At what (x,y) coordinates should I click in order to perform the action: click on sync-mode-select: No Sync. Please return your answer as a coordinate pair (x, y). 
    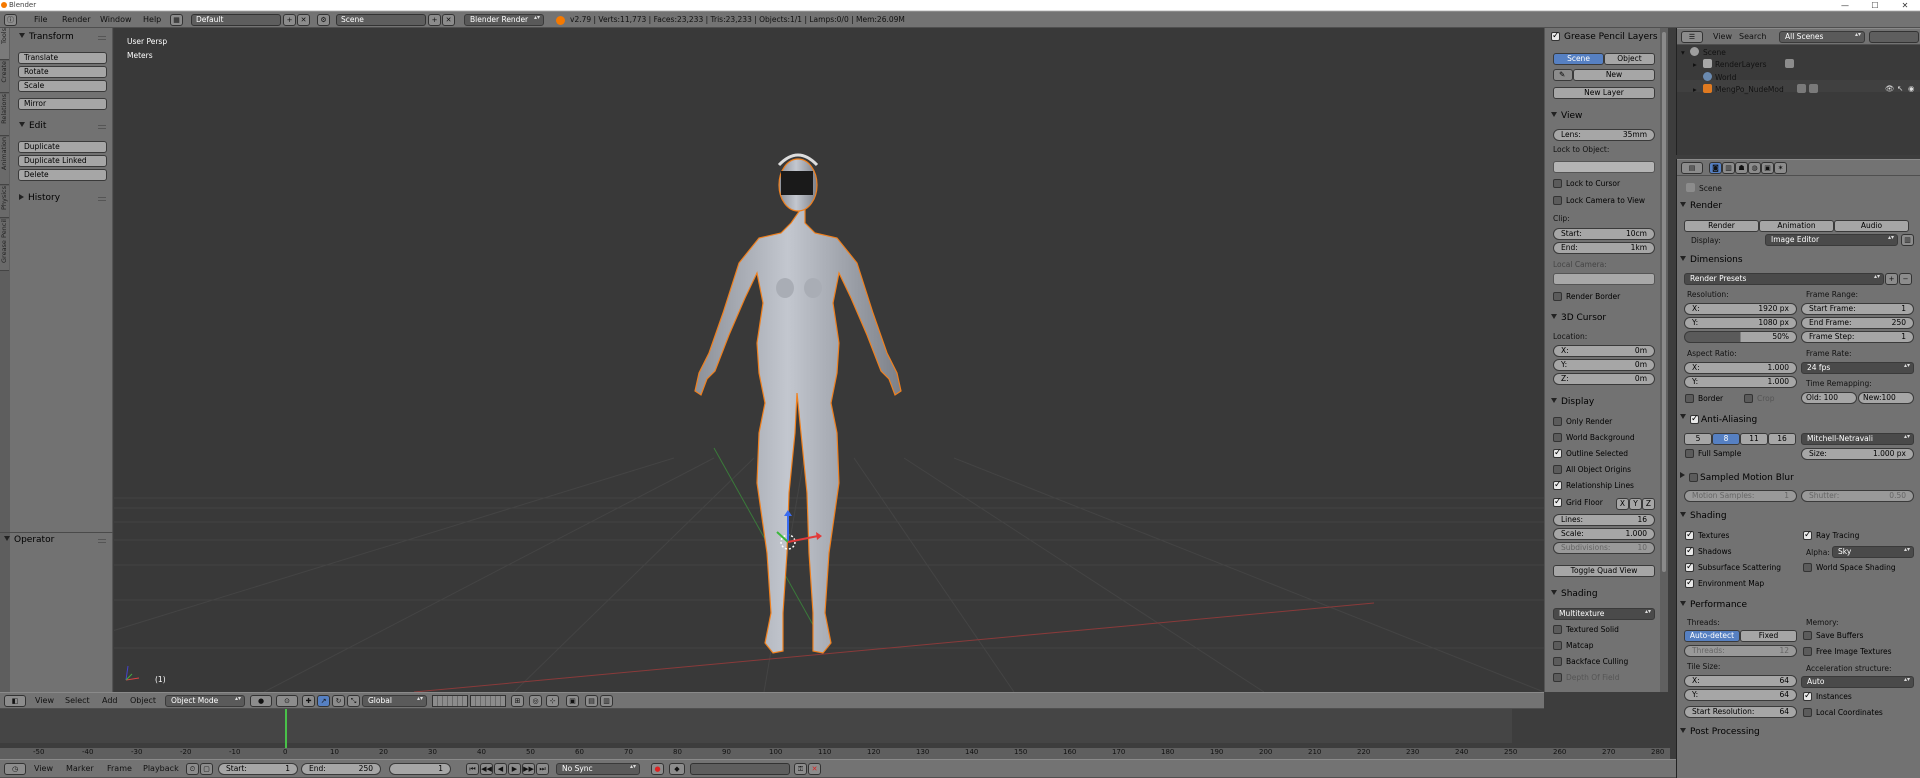
    Looking at the image, I should click on (598, 769).